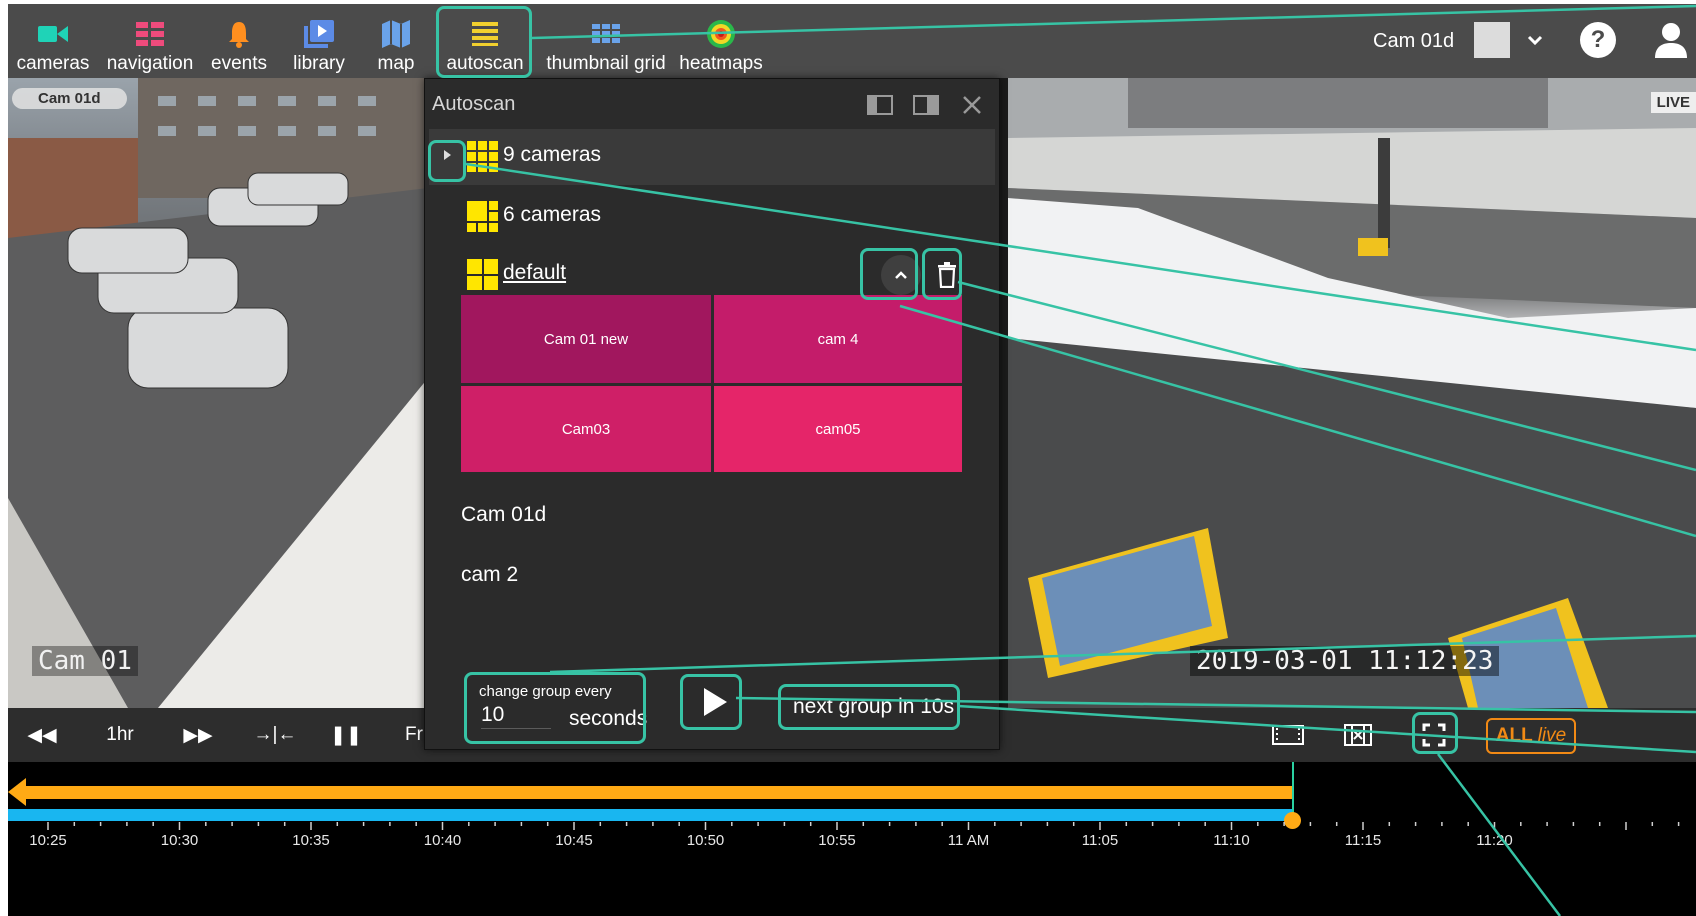  I want to click on toolbar-thumbnail-grid: thumbnail grid, so click(606, 41).